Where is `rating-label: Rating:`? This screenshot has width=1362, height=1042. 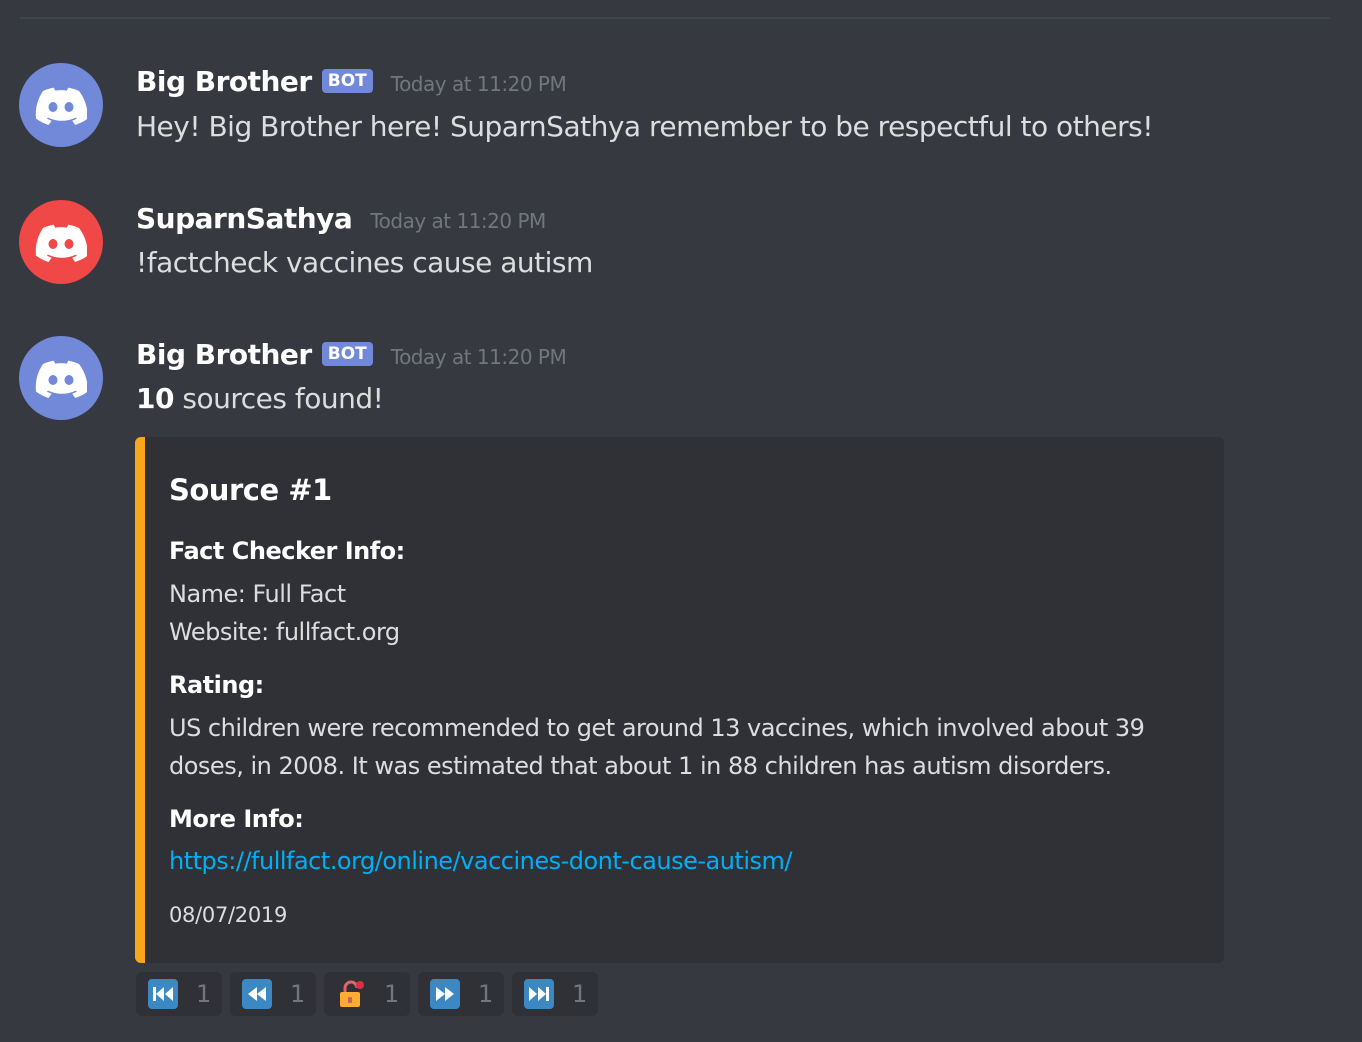 rating-label: Rating: is located at coordinates (216, 685).